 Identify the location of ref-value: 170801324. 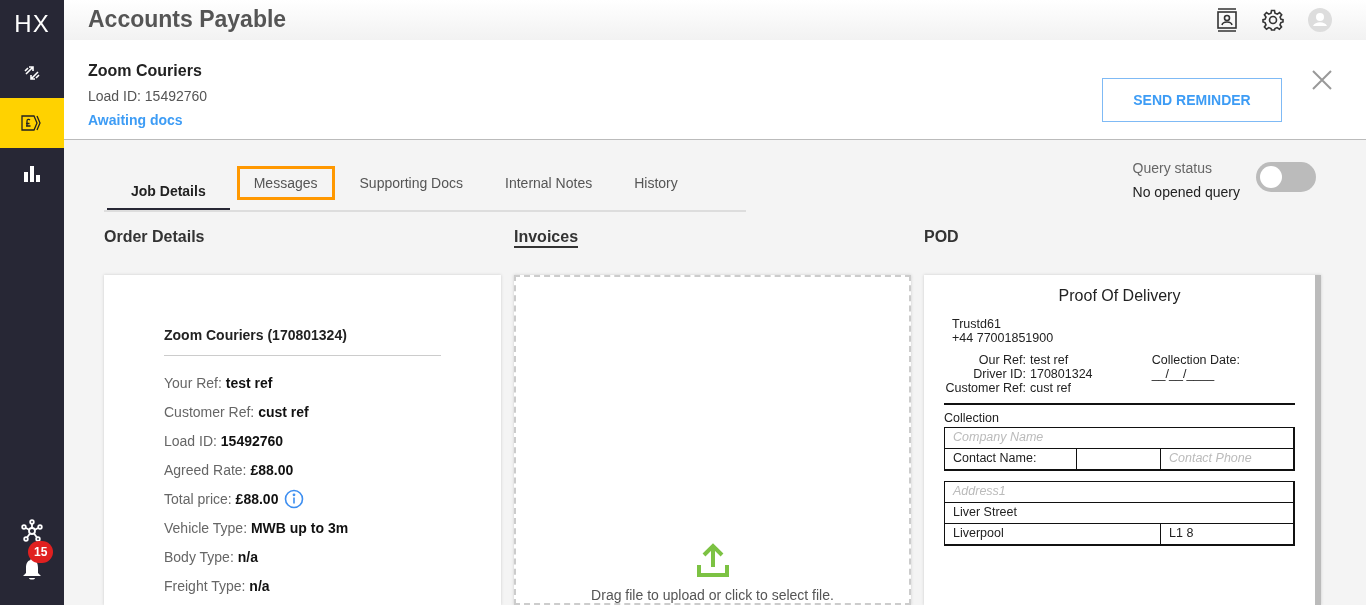
(1062, 374).